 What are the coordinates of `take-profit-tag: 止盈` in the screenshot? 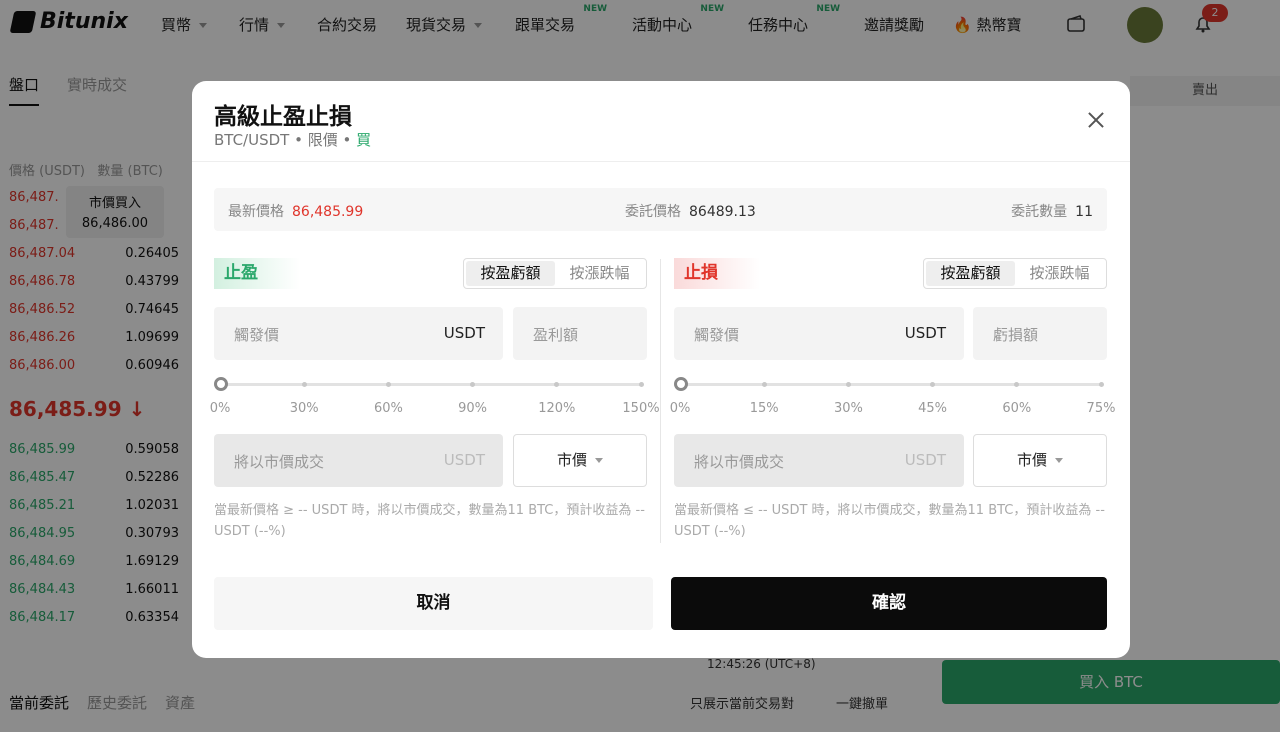 It's located at (257, 273).